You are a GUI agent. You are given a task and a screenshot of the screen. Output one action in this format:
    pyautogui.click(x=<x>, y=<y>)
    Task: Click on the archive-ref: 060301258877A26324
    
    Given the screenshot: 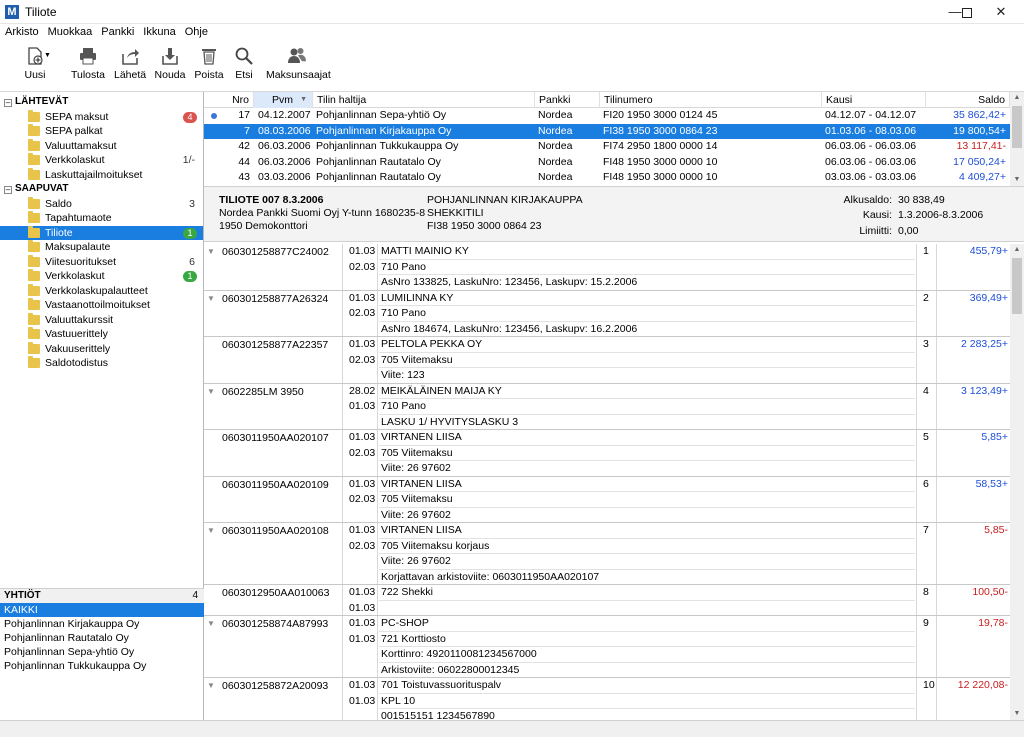 What is the action you would take?
    pyautogui.click(x=275, y=298)
    